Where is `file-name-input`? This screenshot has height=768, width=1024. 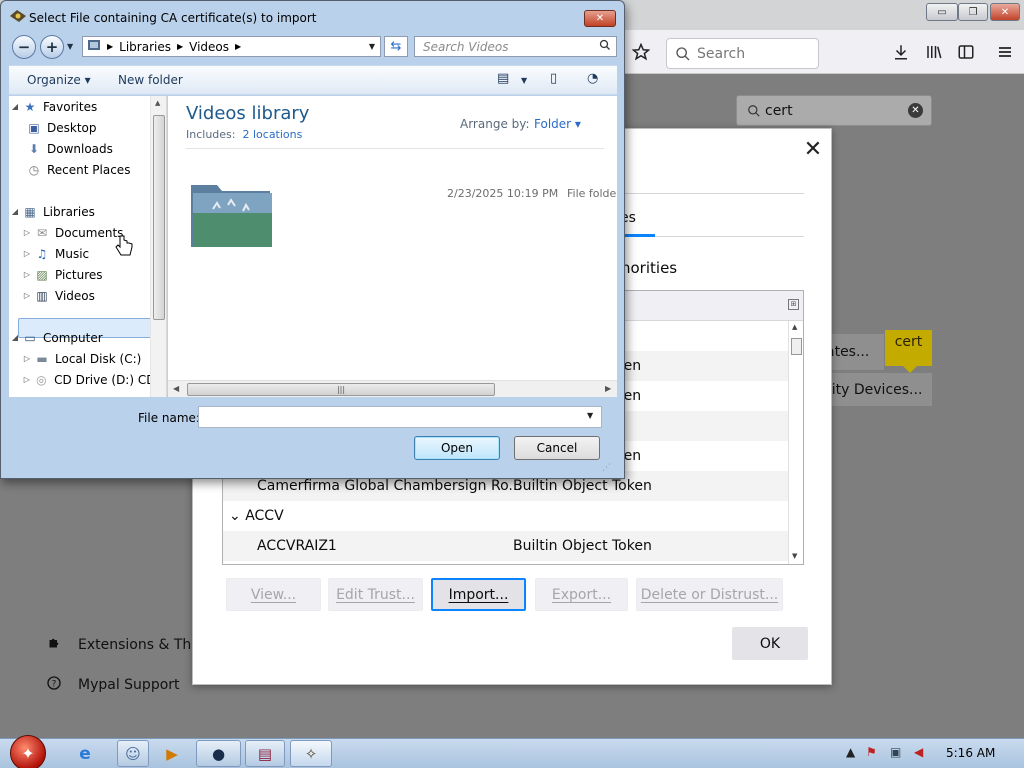
file-name-input is located at coordinates (400, 417).